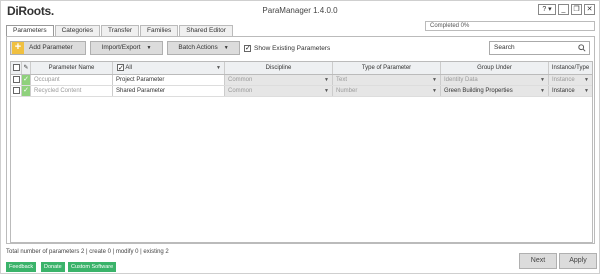 The width and height of the screenshot is (600, 274). I want to click on show-existing-toggle: Show Existing Parameters, so click(287, 48).